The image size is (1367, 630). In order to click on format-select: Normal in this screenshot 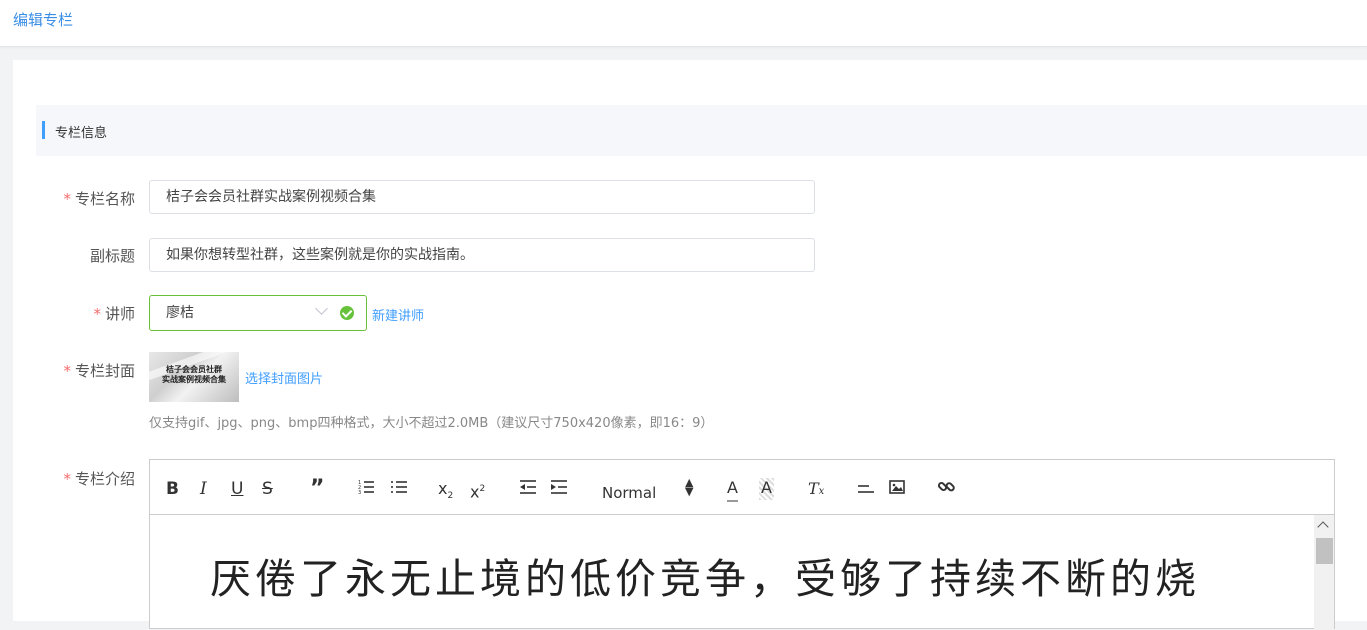, I will do `click(629, 493)`.